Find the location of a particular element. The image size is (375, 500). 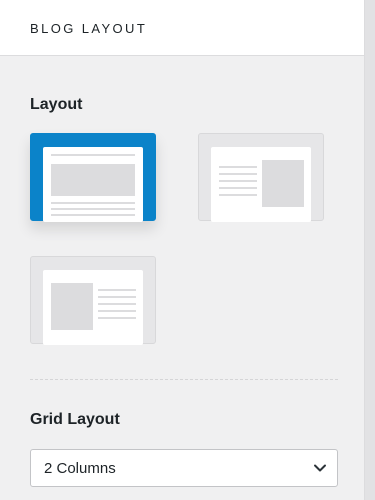

layout-preview-image-top is located at coordinates (93, 184).